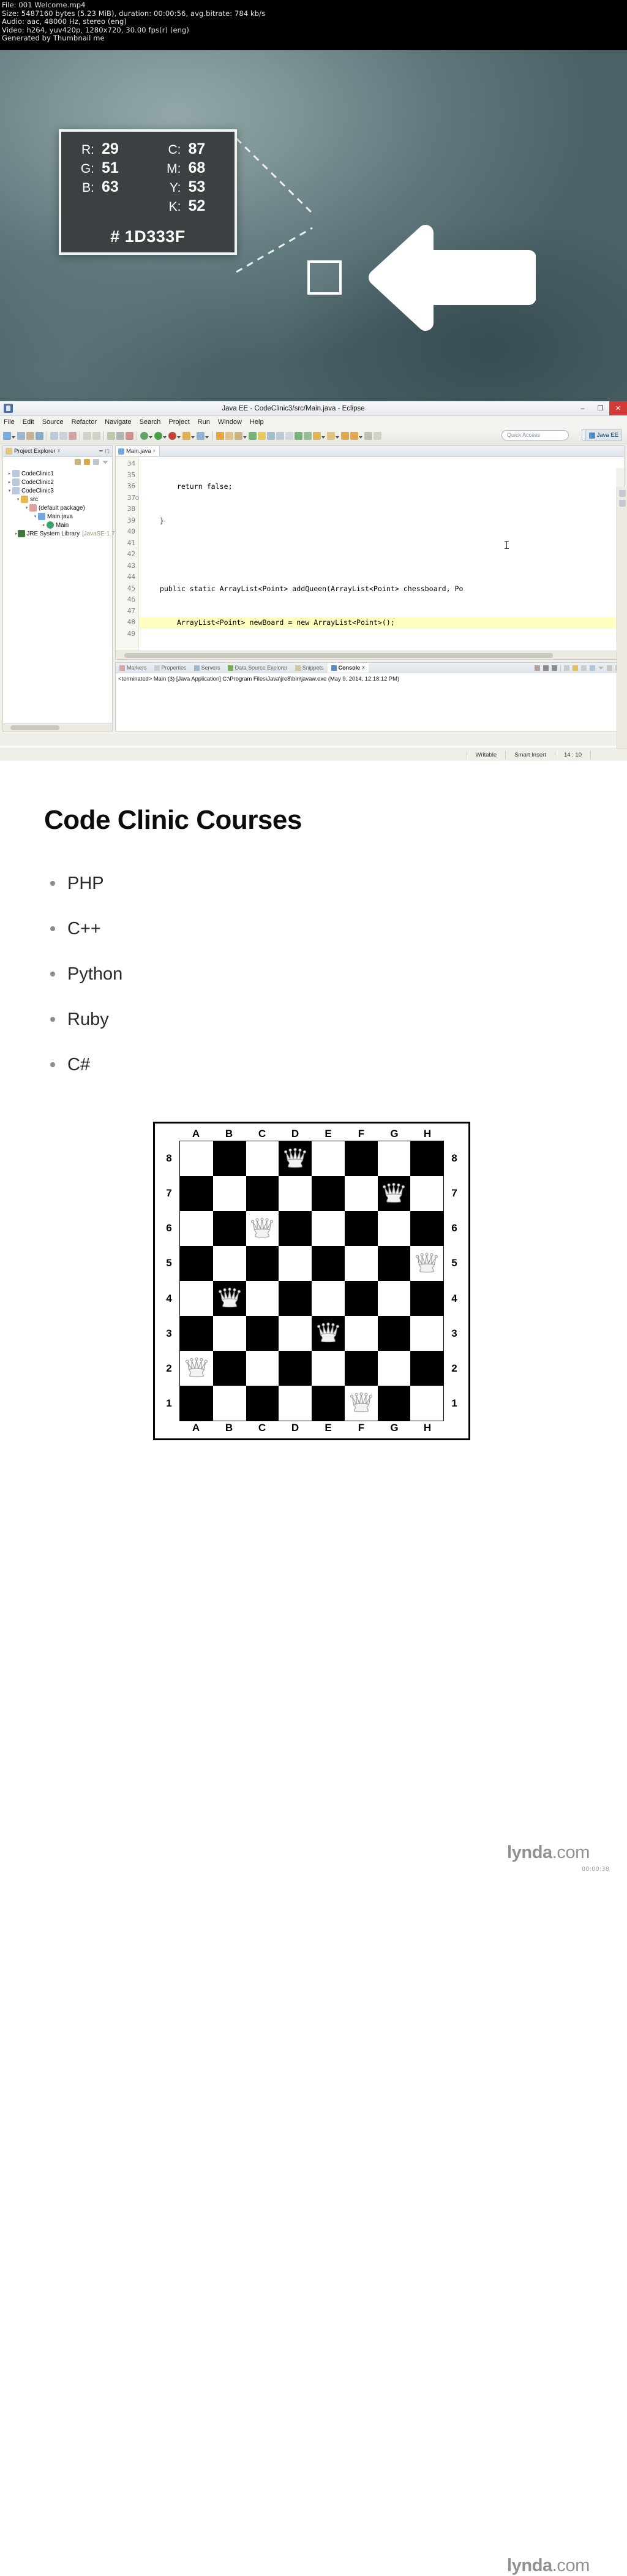 The width and height of the screenshot is (627, 2576). Describe the element at coordinates (197, 1158) in the screenshot. I see `chess-square-a8` at that location.